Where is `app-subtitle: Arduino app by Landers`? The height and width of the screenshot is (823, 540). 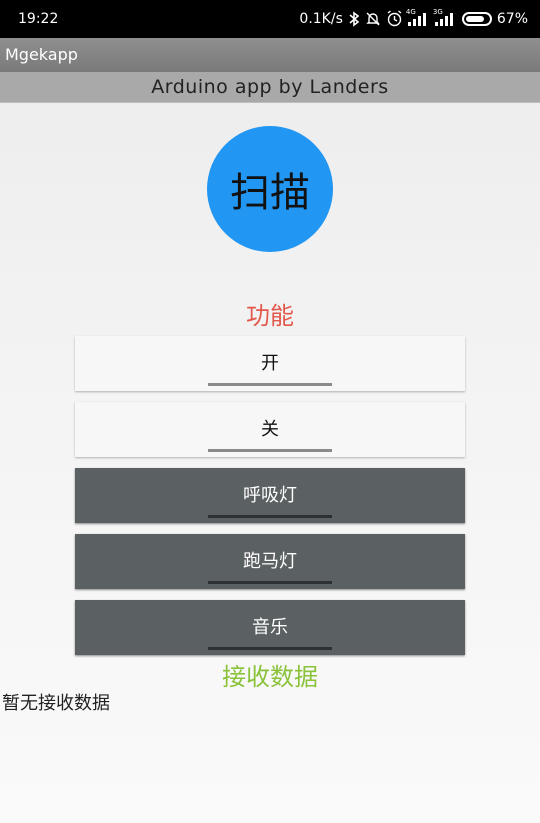
app-subtitle: Arduino app by Landers is located at coordinates (270, 87).